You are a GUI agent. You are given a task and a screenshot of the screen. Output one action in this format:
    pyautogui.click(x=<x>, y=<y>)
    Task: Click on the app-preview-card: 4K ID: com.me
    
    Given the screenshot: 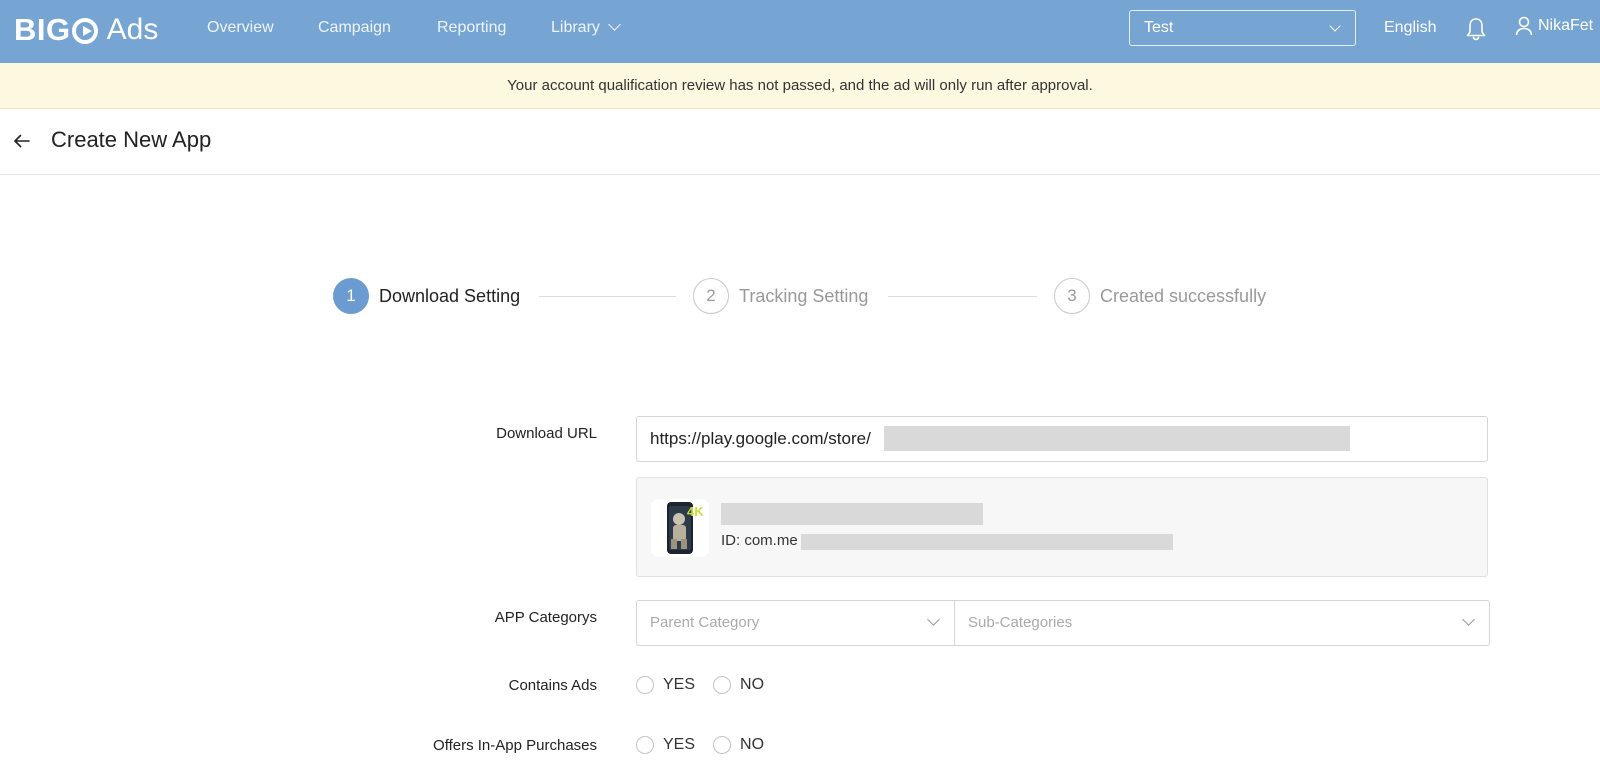 What is the action you would take?
    pyautogui.click(x=1062, y=527)
    